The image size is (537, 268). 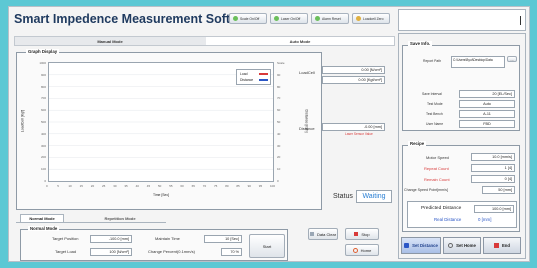 What do you see at coordinates (323, 234) in the screenshot?
I see `data-clear-button: Data Clear` at bounding box center [323, 234].